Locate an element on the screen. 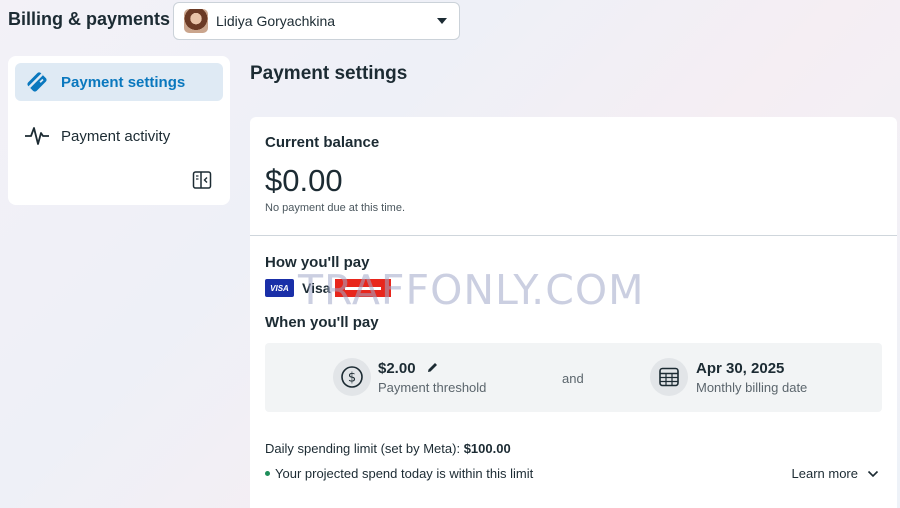 The image size is (900, 508). spending-limit-label: Daily spending limit (set by Meta): is located at coordinates (364, 448).